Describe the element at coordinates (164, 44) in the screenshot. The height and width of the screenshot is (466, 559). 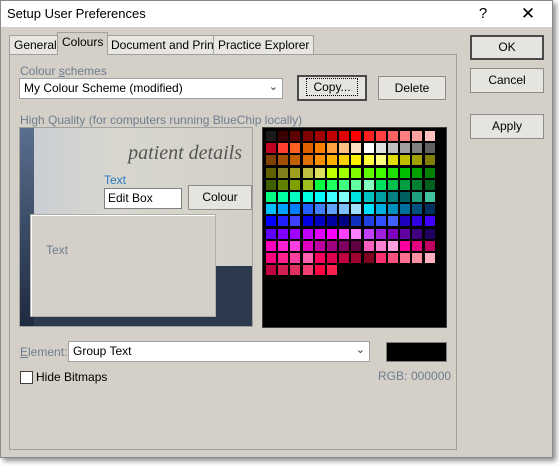
I see `tab-document-and-print: Document and Print` at that location.